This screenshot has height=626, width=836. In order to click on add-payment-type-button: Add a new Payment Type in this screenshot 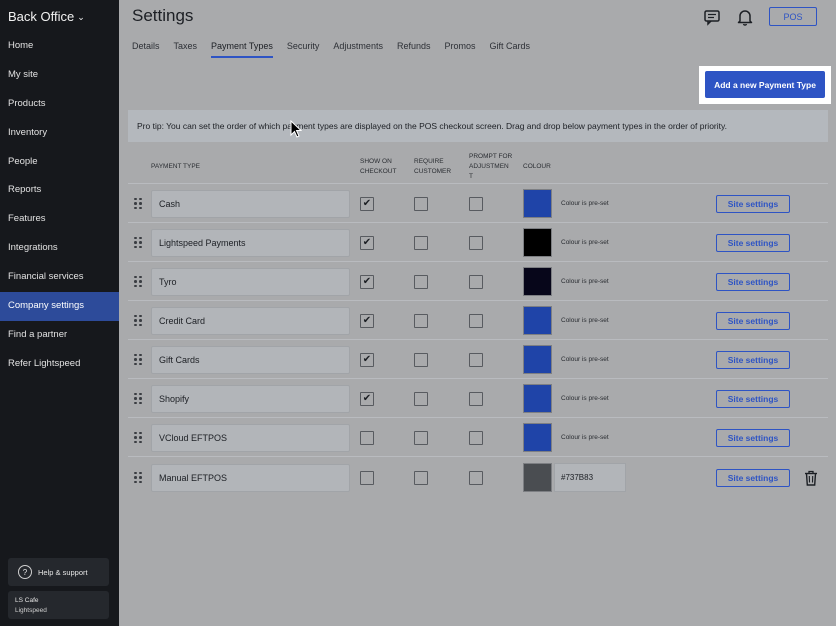, I will do `click(765, 84)`.